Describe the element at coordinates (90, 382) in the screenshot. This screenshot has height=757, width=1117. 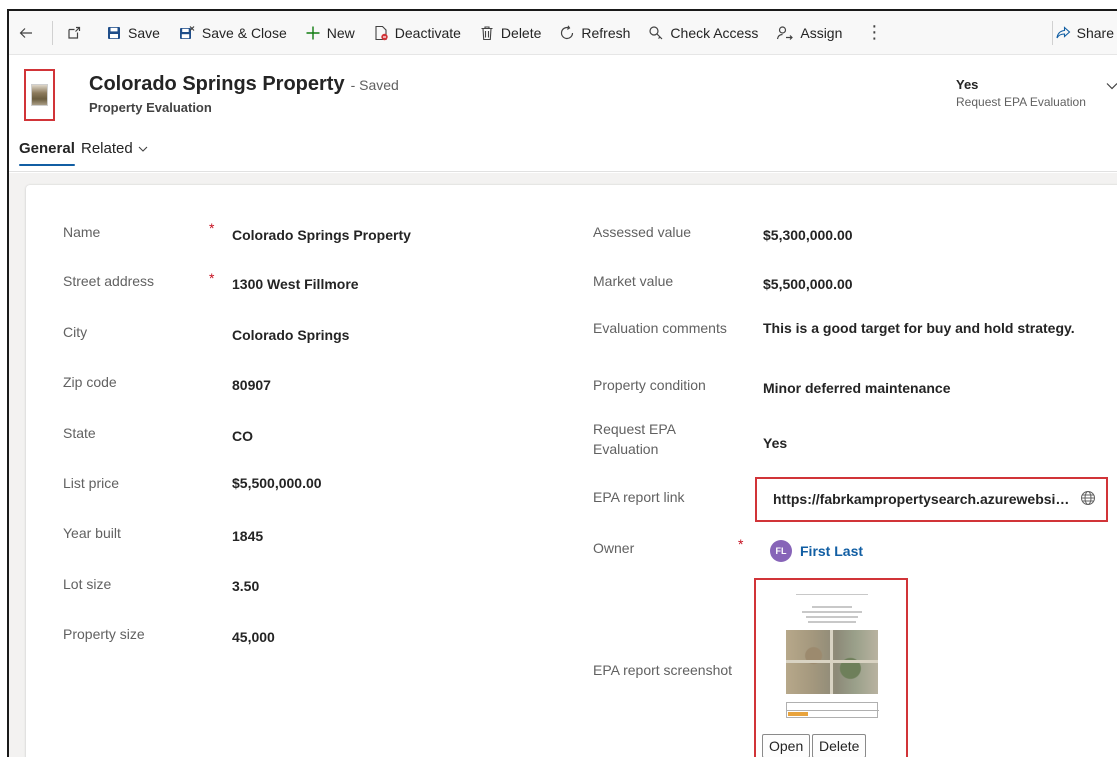
I see `field-label-zip-code: Zip code` at that location.